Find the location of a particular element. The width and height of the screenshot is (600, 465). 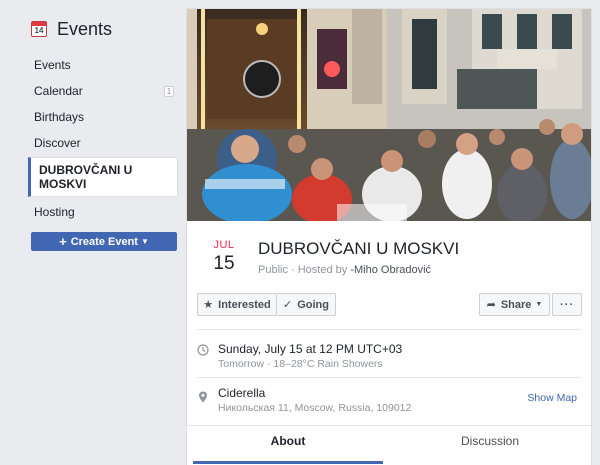

going-button: ✓ Going is located at coordinates (306, 304).